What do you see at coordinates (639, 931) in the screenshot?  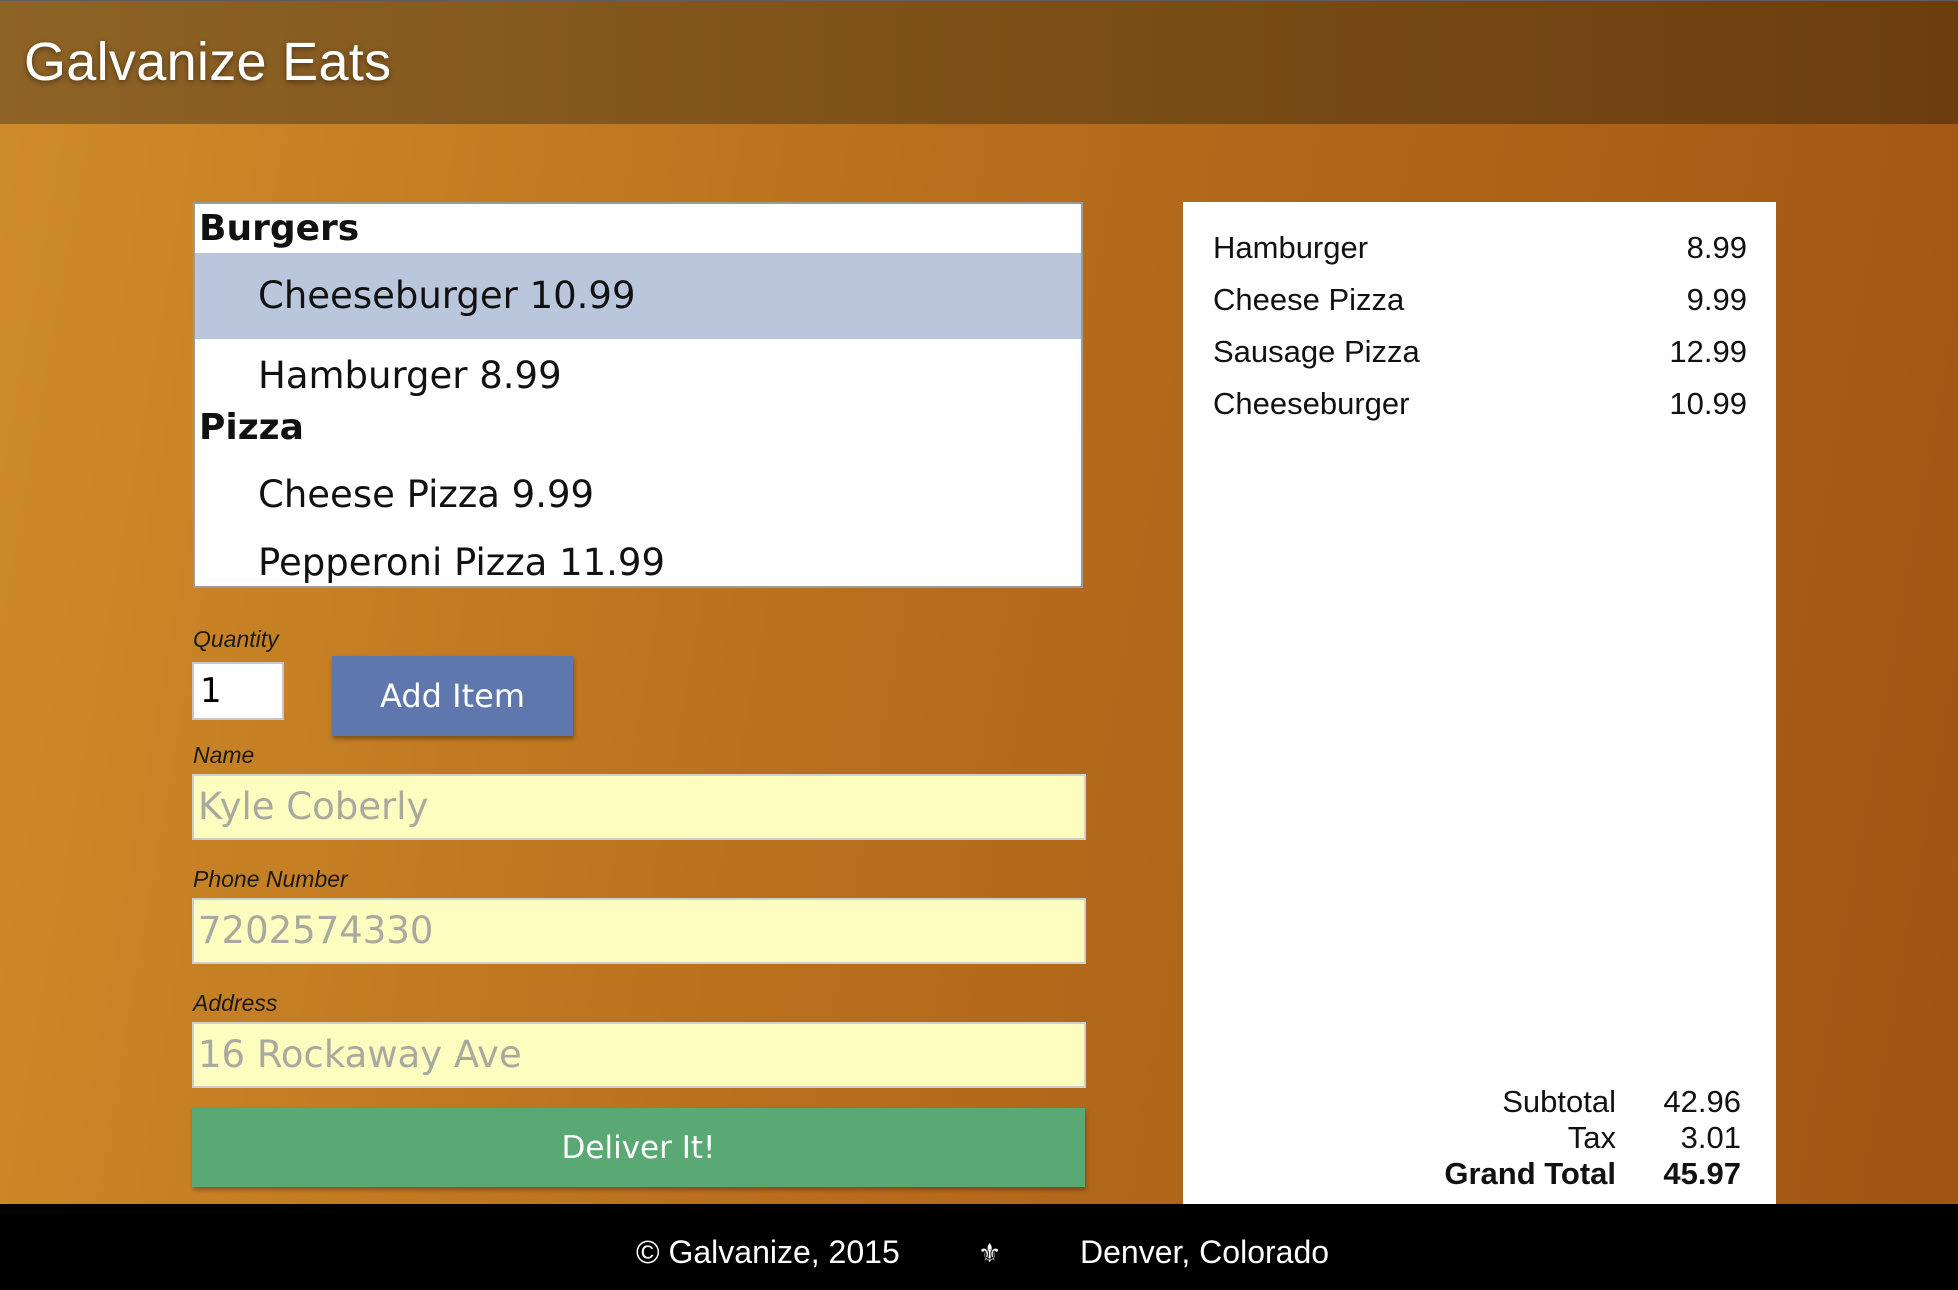 I see `phone-field: 7202574330` at bounding box center [639, 931].